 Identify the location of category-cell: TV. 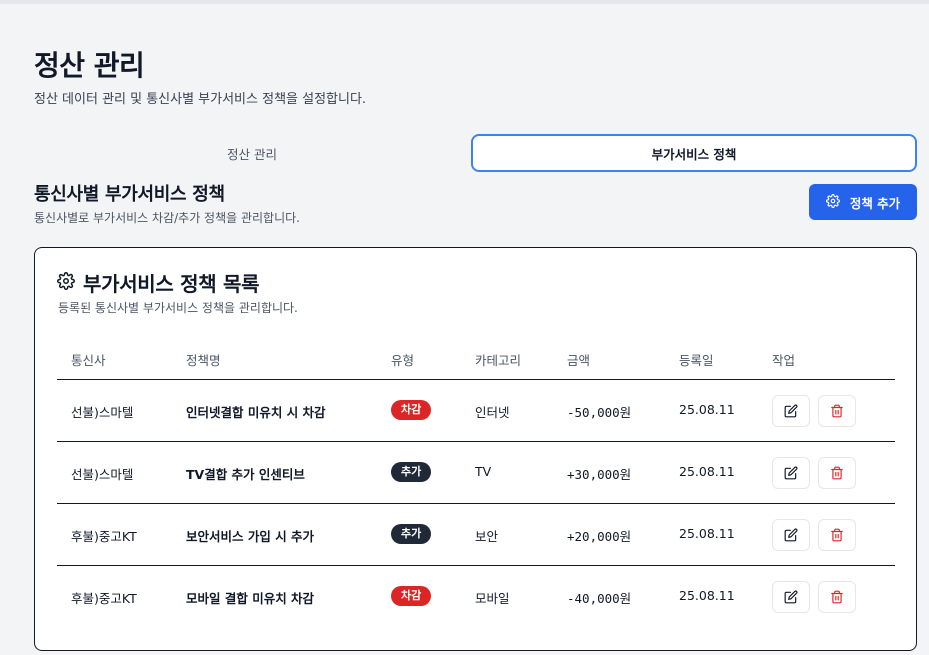
(483, 471).